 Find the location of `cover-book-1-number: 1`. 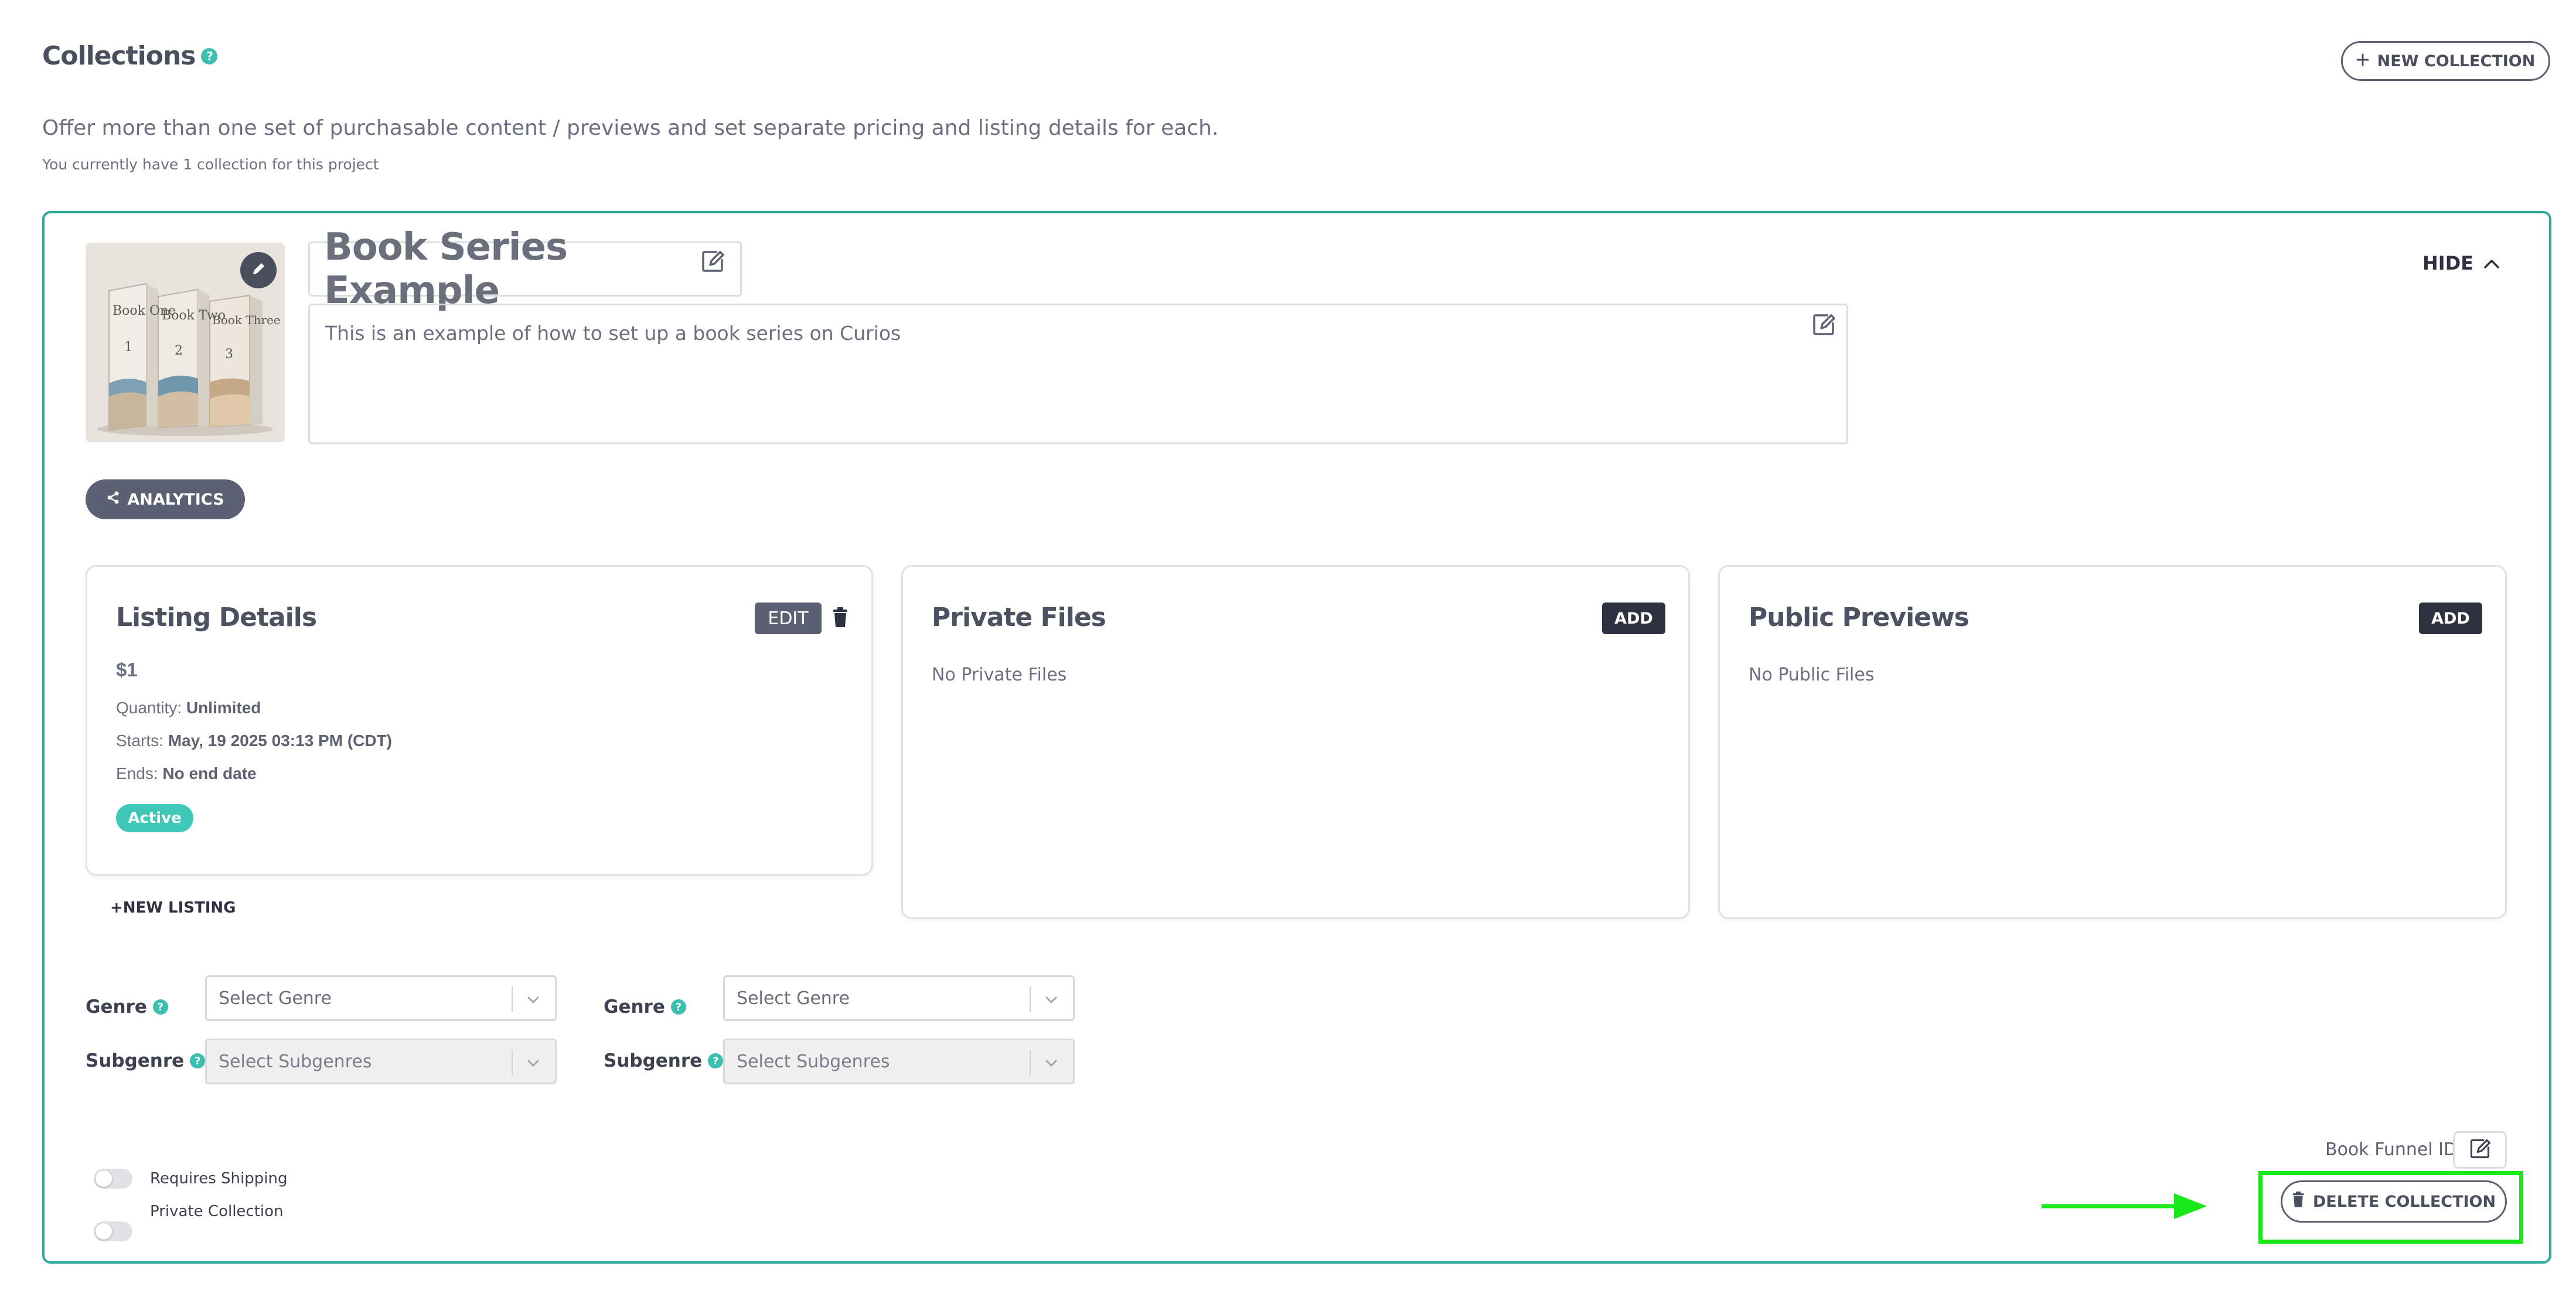

cover-book-1-number: 1 is located at coordinates (128, 347).